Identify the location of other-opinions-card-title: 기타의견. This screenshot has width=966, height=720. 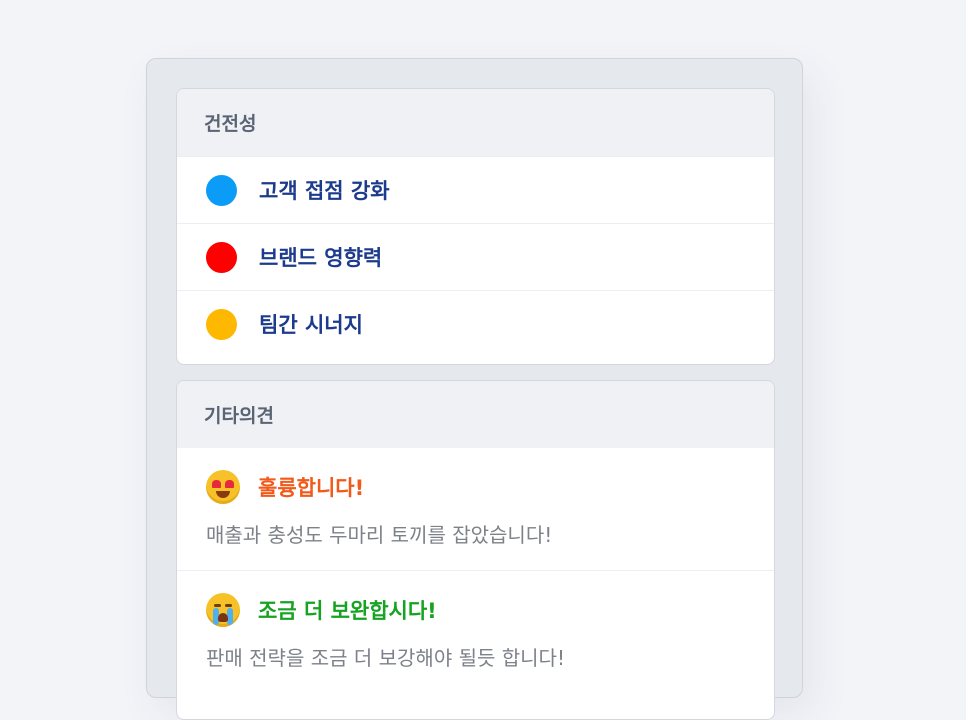
(475, 414).